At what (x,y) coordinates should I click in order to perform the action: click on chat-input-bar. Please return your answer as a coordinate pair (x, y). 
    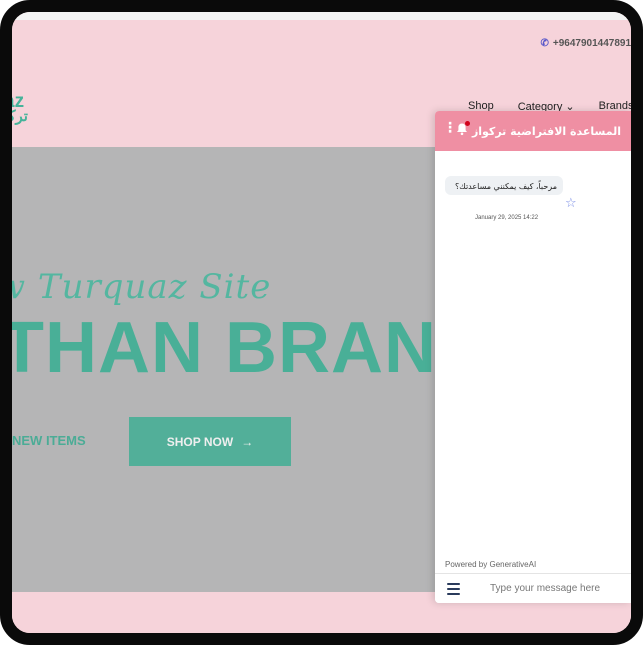
    Looking at the image, I should click on (533, 588).